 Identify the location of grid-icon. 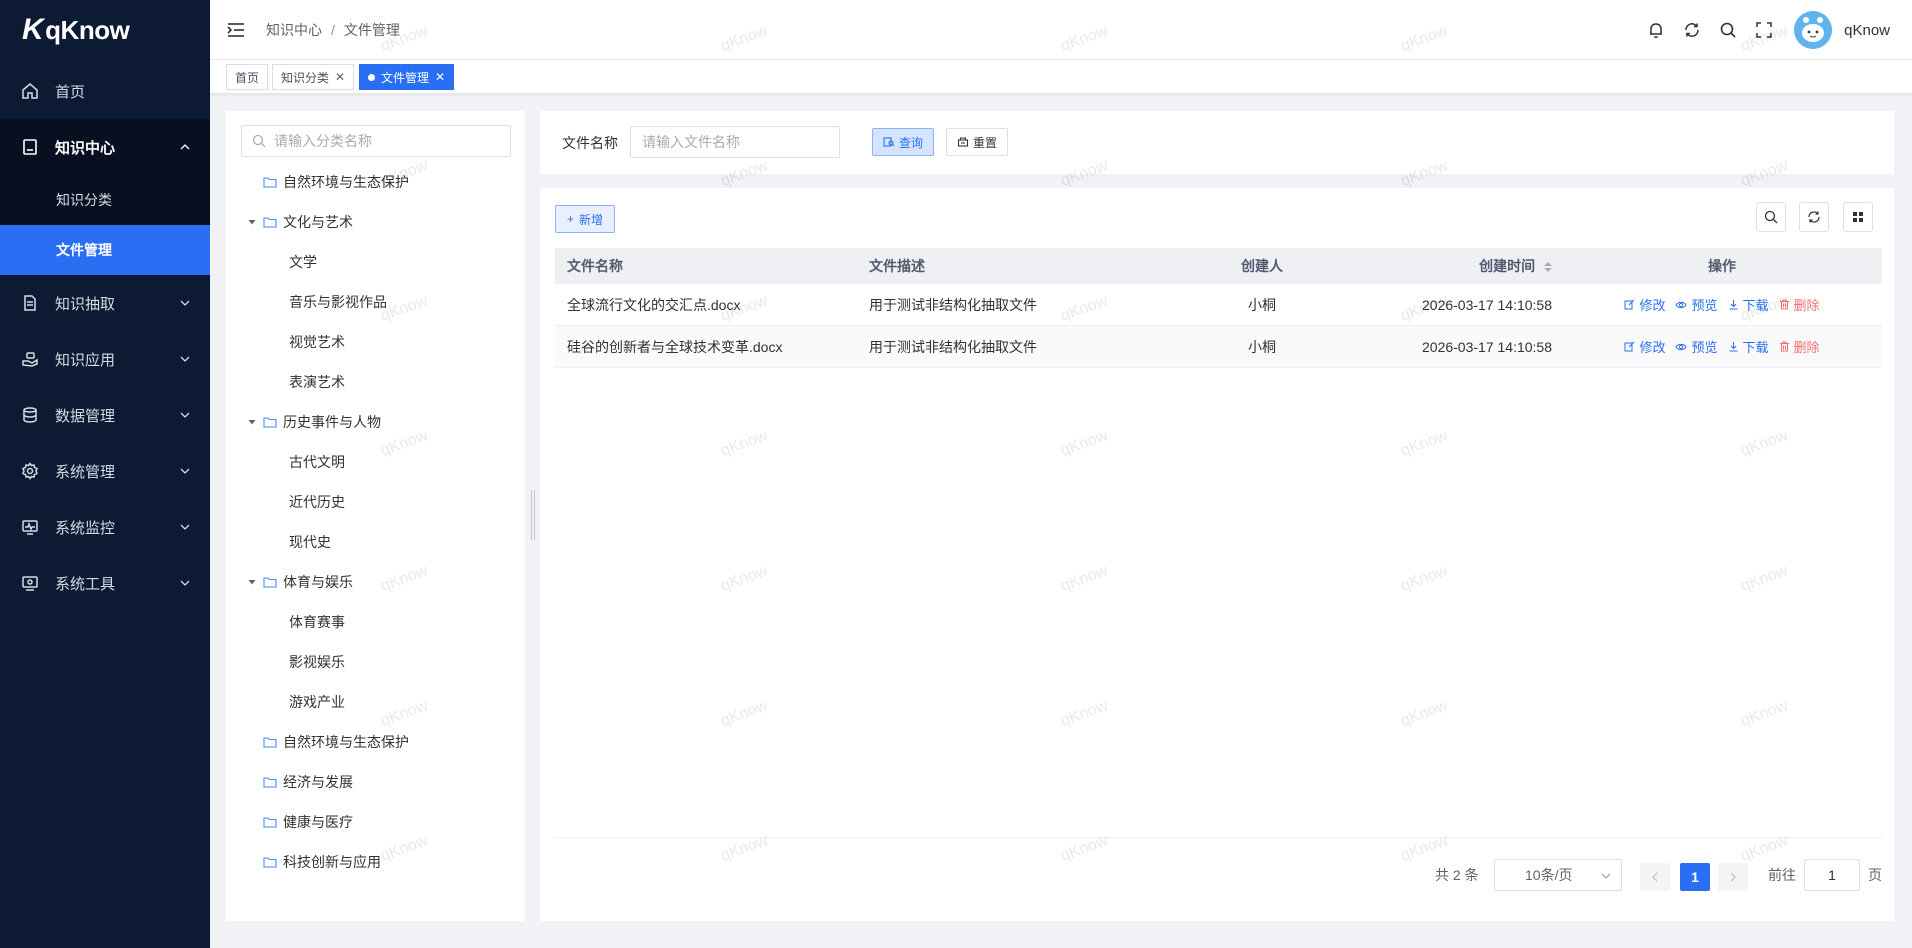
(1858, 217).